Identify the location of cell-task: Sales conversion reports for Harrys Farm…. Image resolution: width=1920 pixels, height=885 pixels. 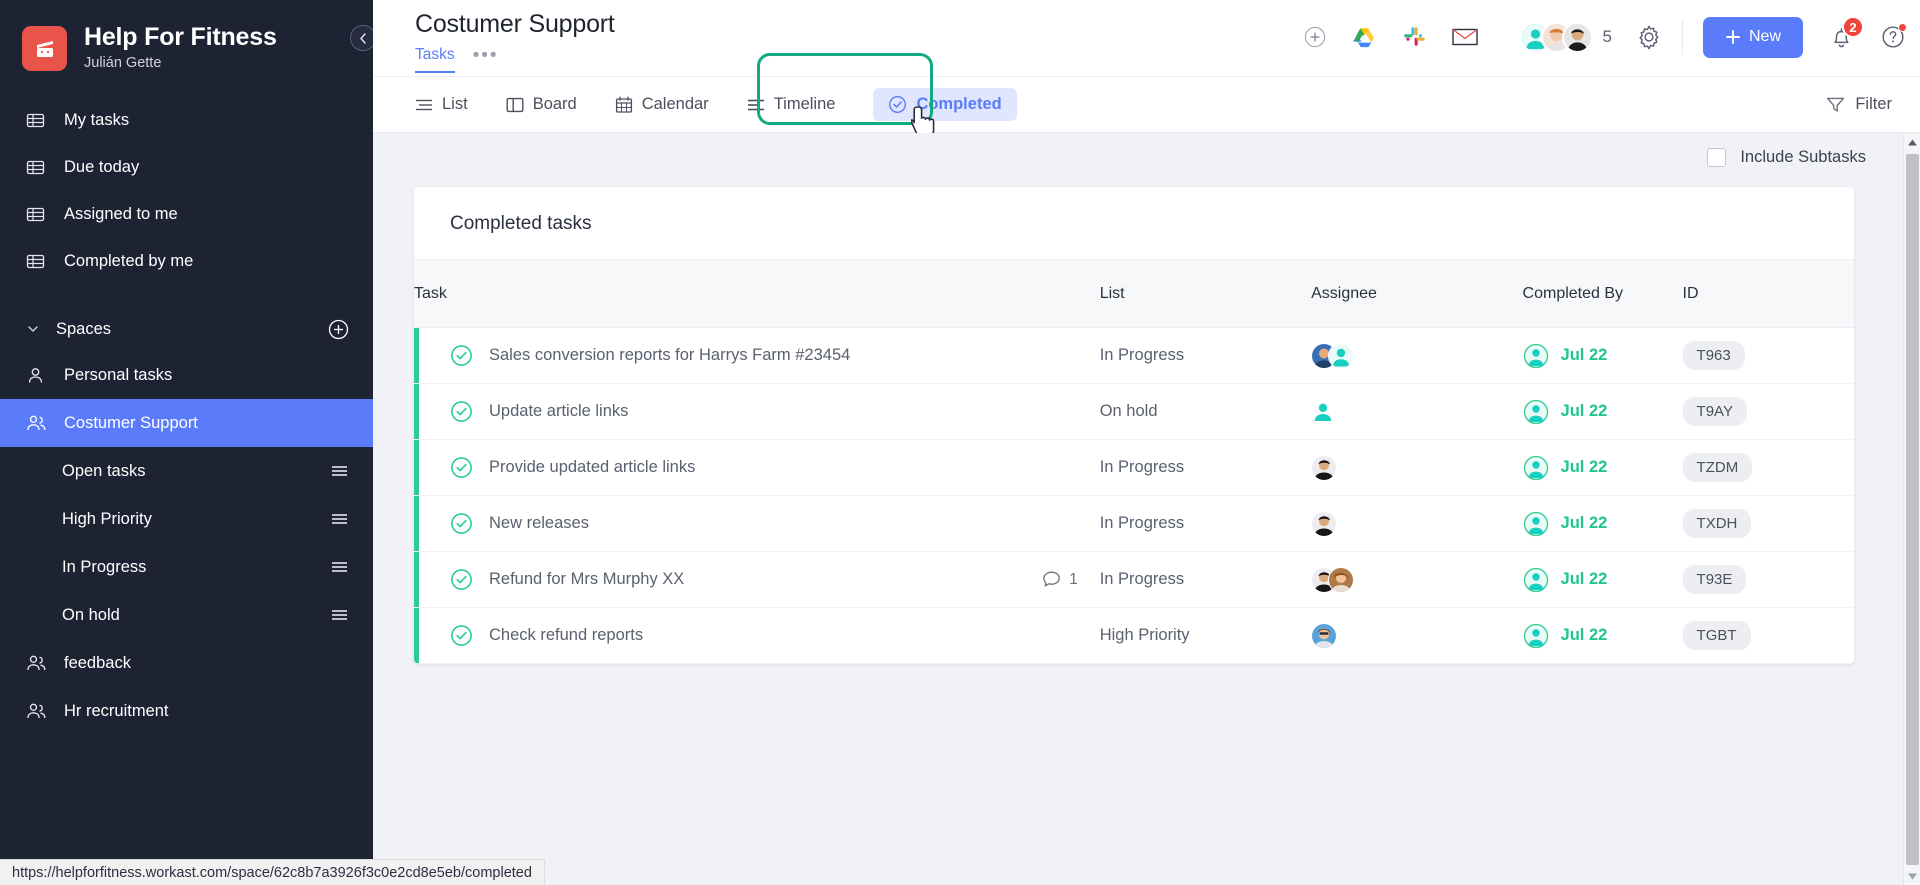
(757, 355).